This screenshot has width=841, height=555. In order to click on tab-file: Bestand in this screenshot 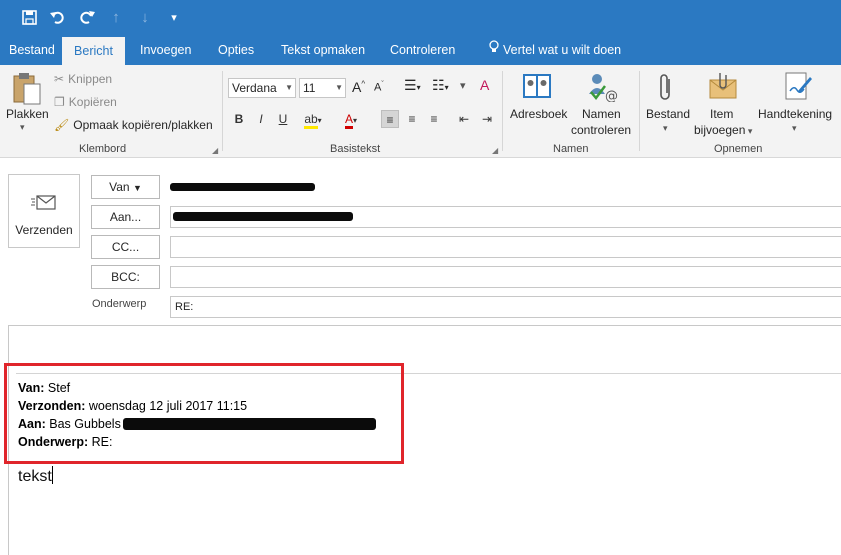, I will do `click(32, 50)`.